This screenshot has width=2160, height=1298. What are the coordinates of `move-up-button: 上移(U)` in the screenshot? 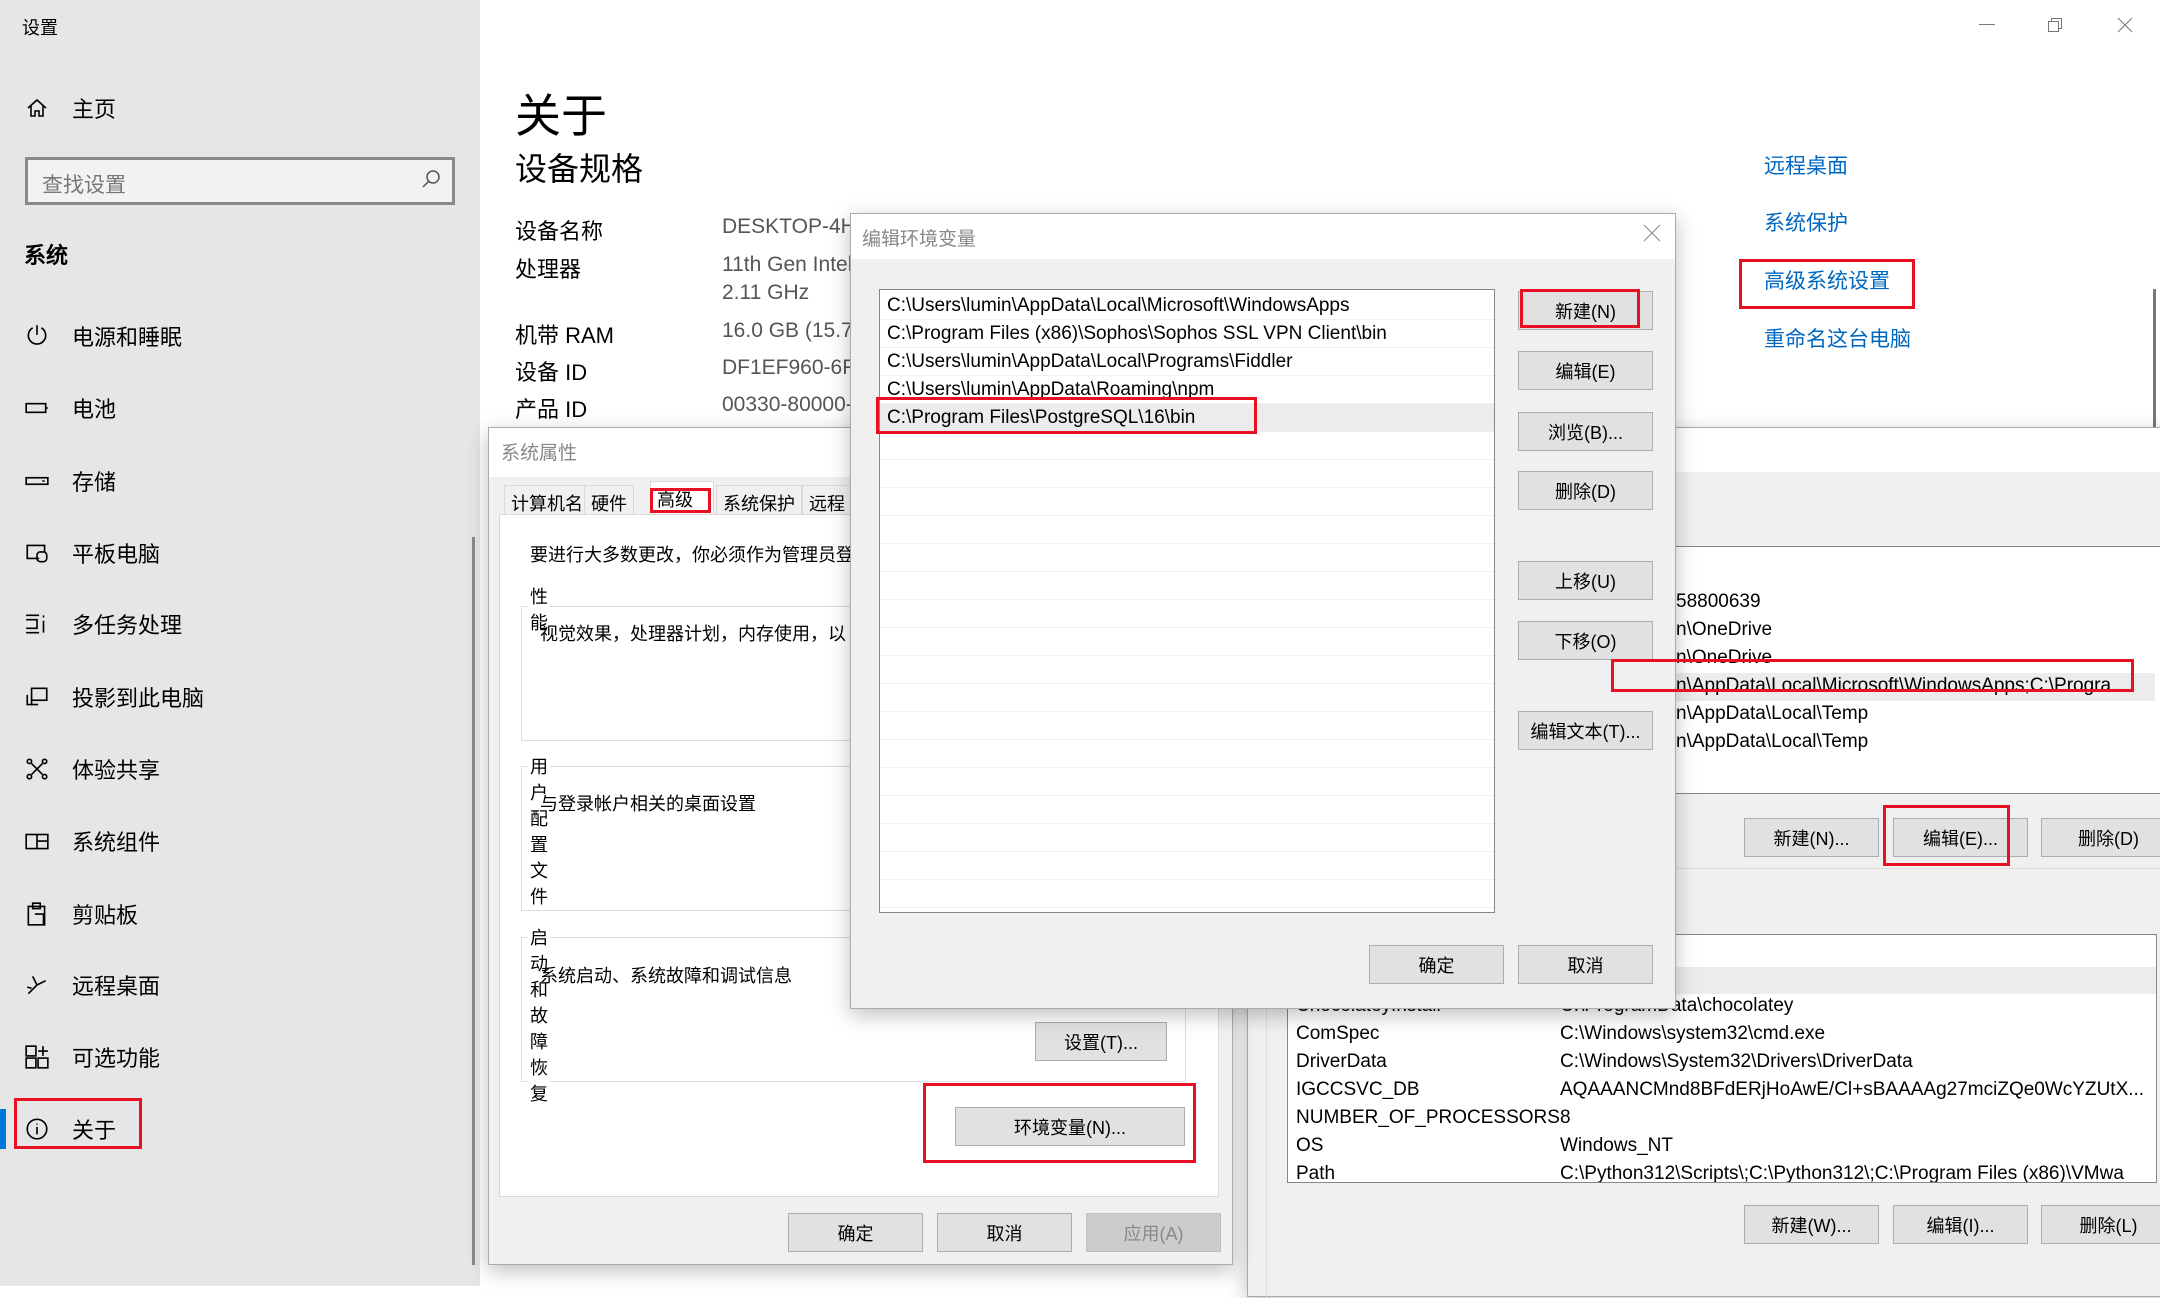 It's located at (1585, 580).